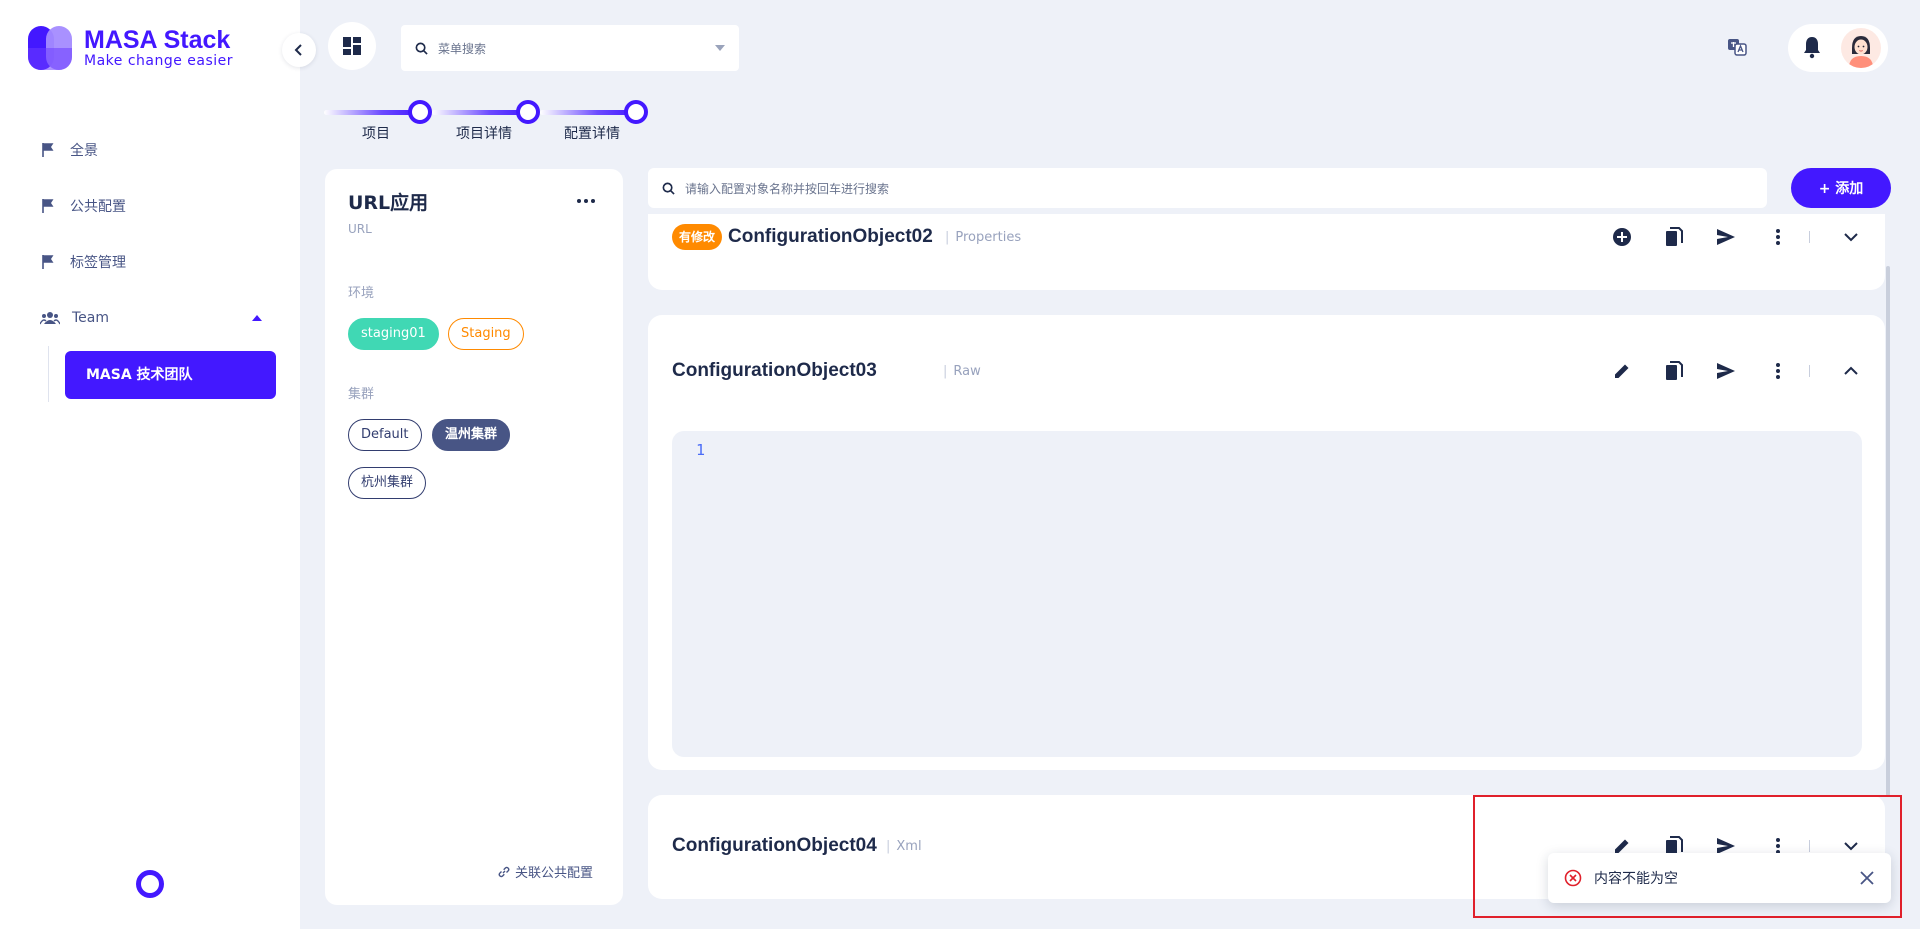 The image size is (1920, 929). What do you see at coordinates (962, 371) in the screenshot?
I see `config-type: | Raw` at bounding box center [962, 371].